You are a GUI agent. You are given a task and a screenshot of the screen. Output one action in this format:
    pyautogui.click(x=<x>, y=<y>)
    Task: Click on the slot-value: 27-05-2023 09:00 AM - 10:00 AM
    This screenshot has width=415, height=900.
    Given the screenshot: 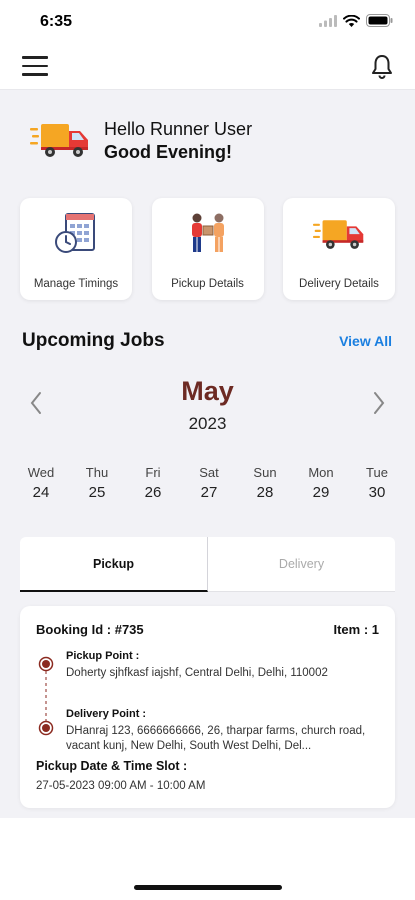 What is the action you would take?
    pyautogui.click(x=121, y=786)
    